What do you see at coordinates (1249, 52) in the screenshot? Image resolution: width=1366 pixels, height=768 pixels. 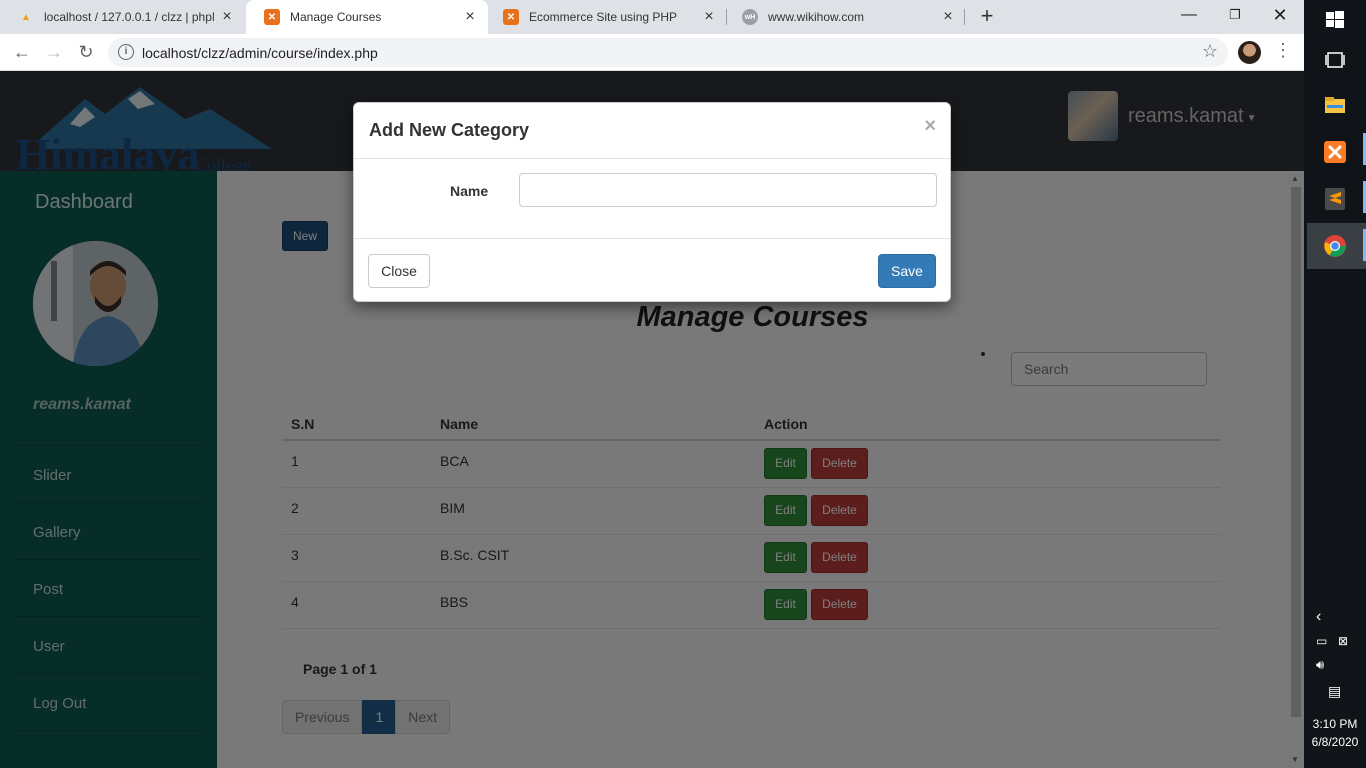 I see `profile-avatar` at bounding box center [1249, 52].